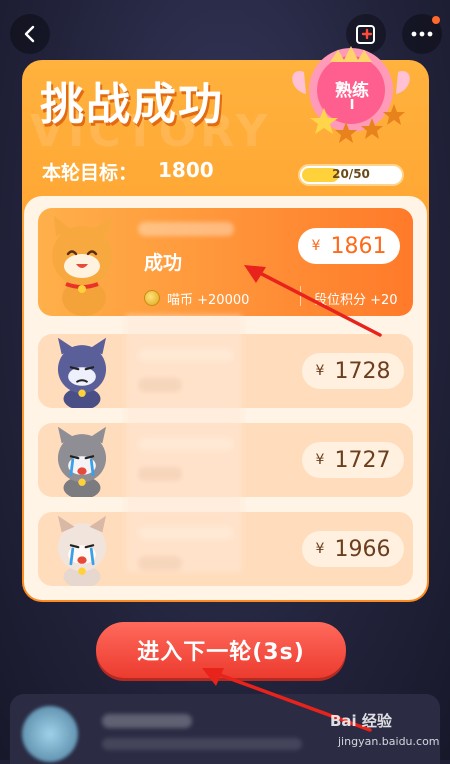 This screenshot has height=764, width=450. What do you see at coordinates (186, 170) in the screenshot?
I see `goal-value: 1800` at bounding box center [186, 170].